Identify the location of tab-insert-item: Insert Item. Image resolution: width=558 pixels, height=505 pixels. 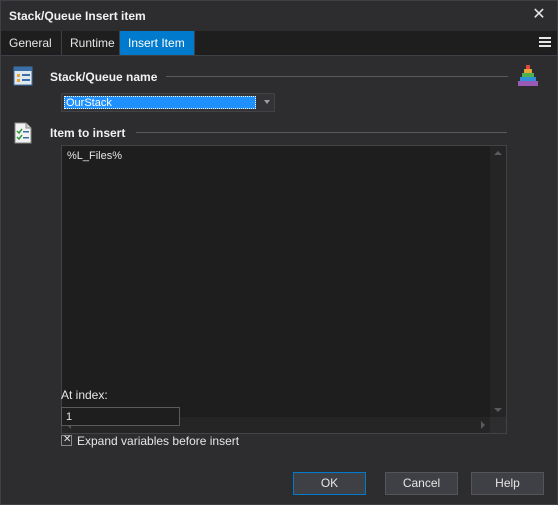
(157, 43).